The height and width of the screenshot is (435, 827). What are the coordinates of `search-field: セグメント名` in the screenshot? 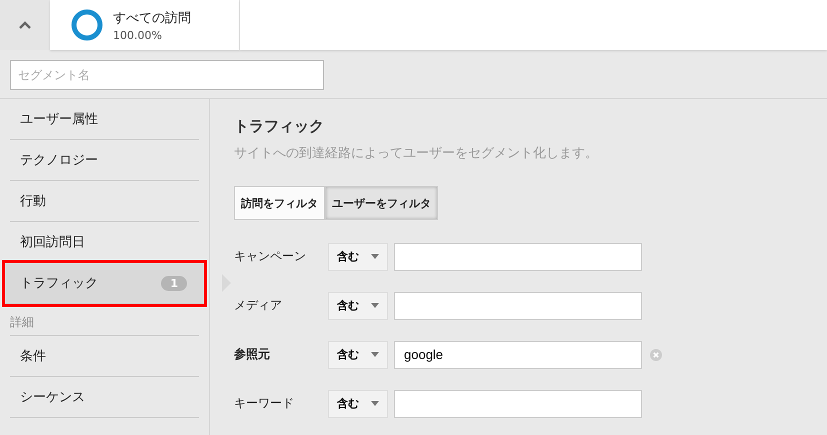 It's located at (167, 75).